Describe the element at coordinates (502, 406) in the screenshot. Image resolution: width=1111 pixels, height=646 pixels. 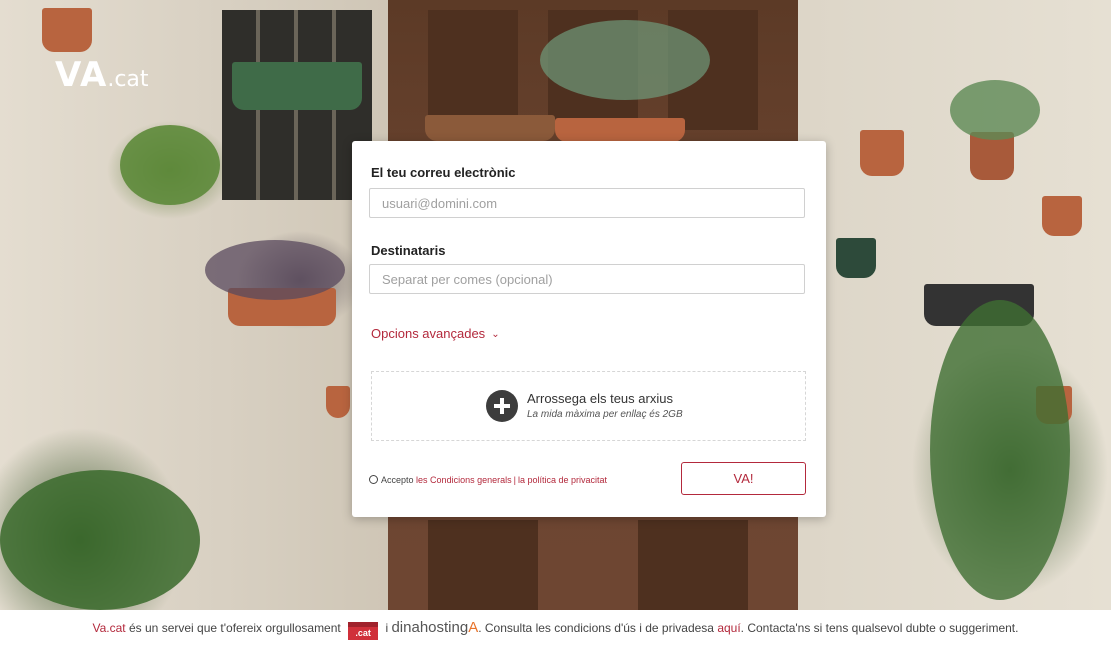
I see `plus-circle-icon` at that location.